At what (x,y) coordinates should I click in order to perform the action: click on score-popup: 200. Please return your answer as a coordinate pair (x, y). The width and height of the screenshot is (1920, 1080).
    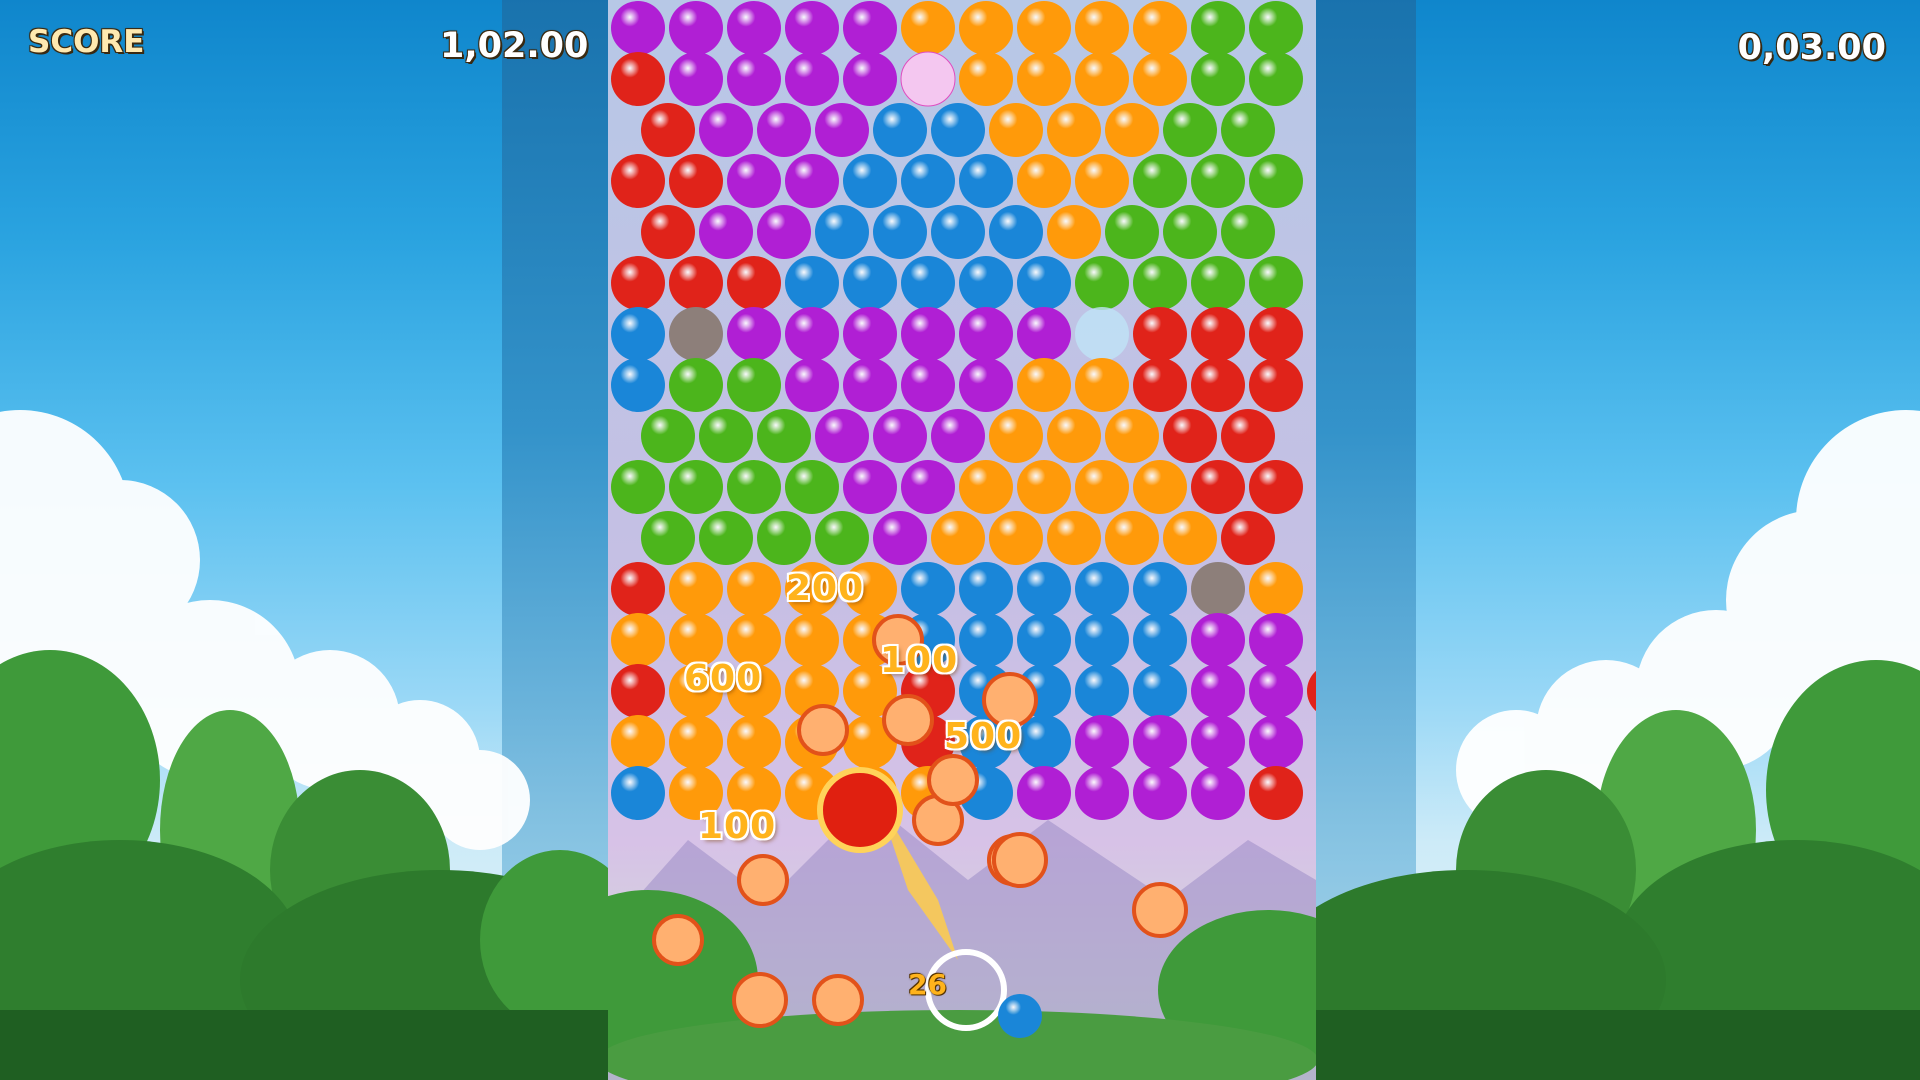
    Looking at the image, I should click on (825, 588).